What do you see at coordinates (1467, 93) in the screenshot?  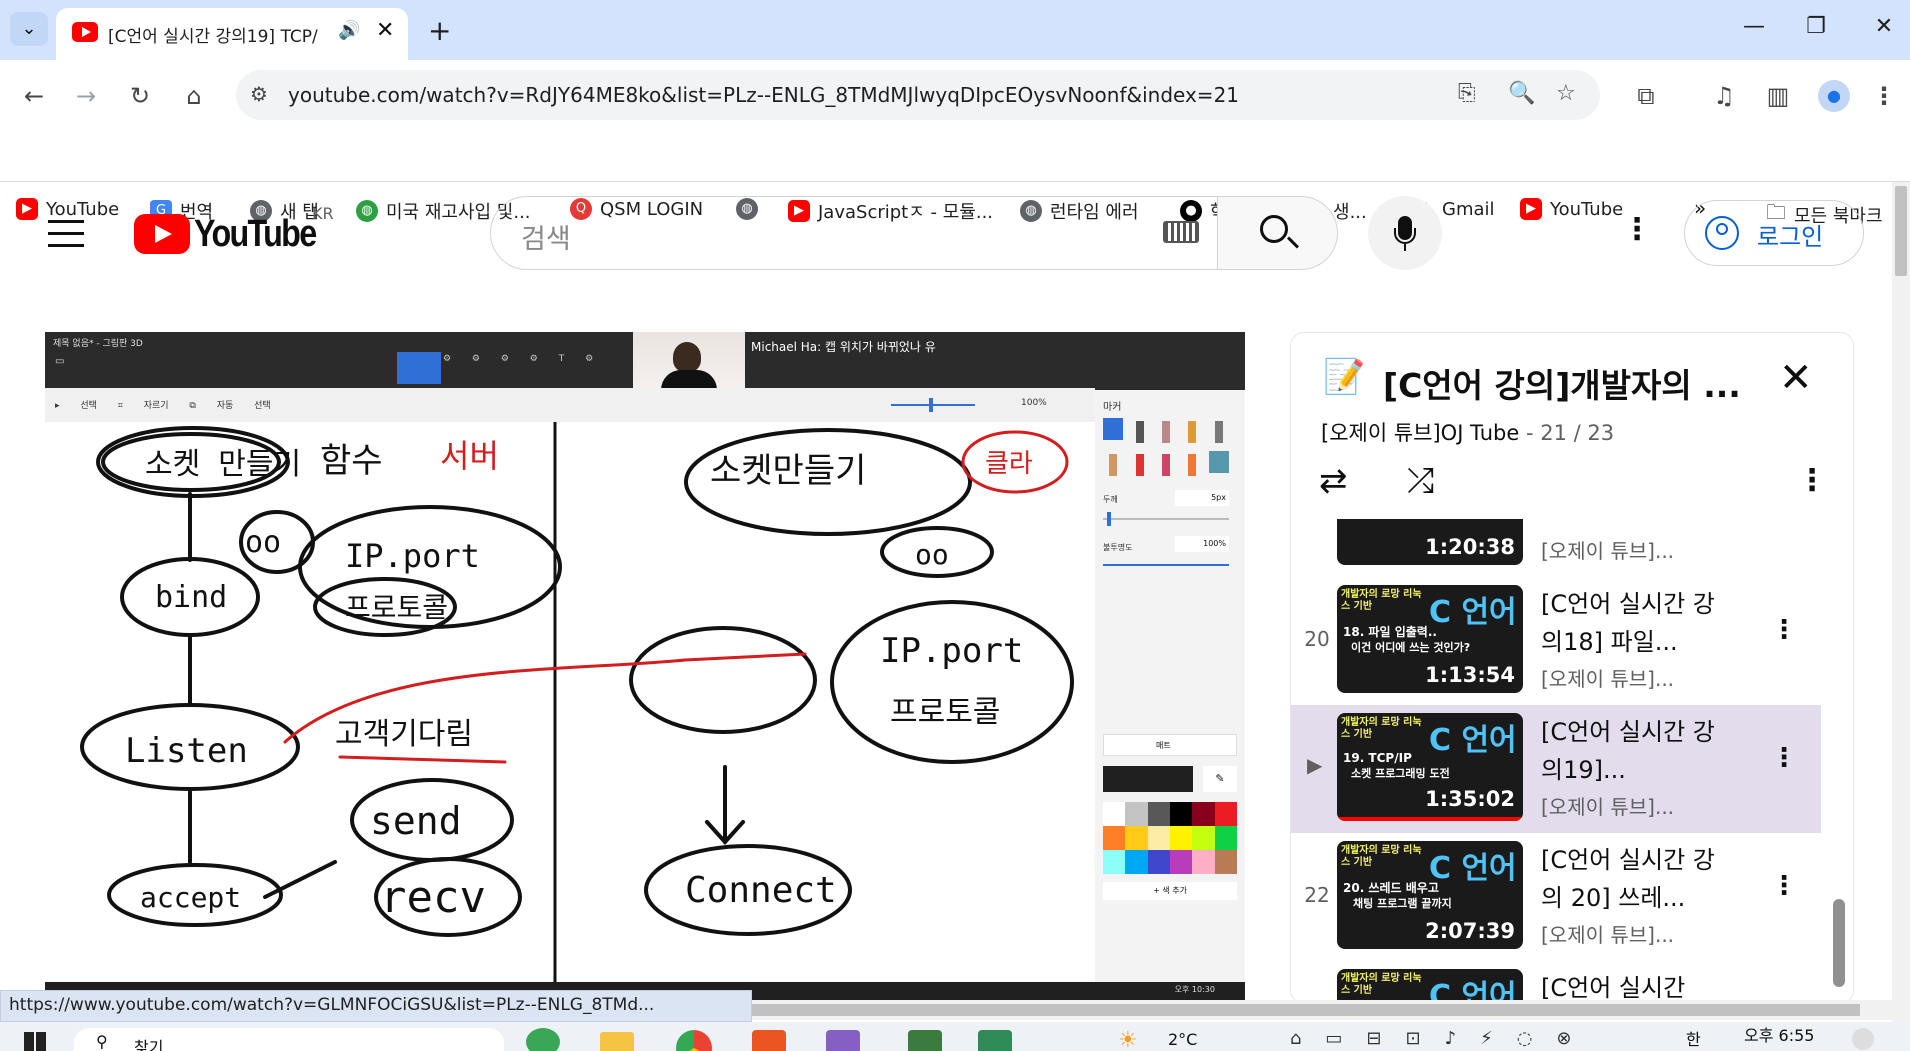 I see `install-app-icon: ⎘` at bounding box center [1467, 93].